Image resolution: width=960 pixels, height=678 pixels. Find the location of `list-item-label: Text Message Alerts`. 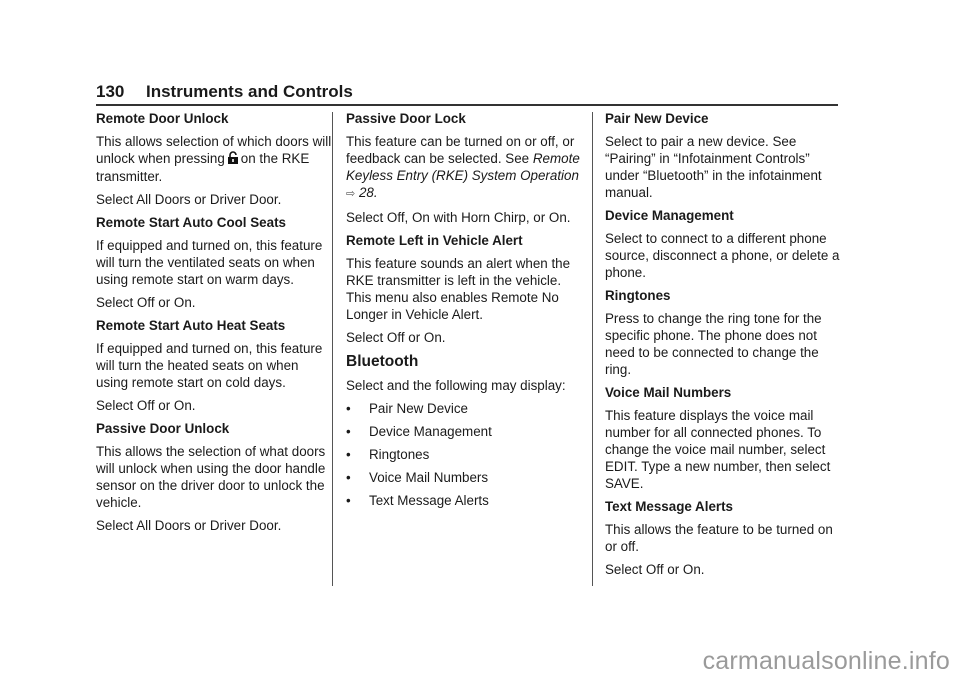

list-item-label: Text Message Alerts is located at coordinates (429, 500).